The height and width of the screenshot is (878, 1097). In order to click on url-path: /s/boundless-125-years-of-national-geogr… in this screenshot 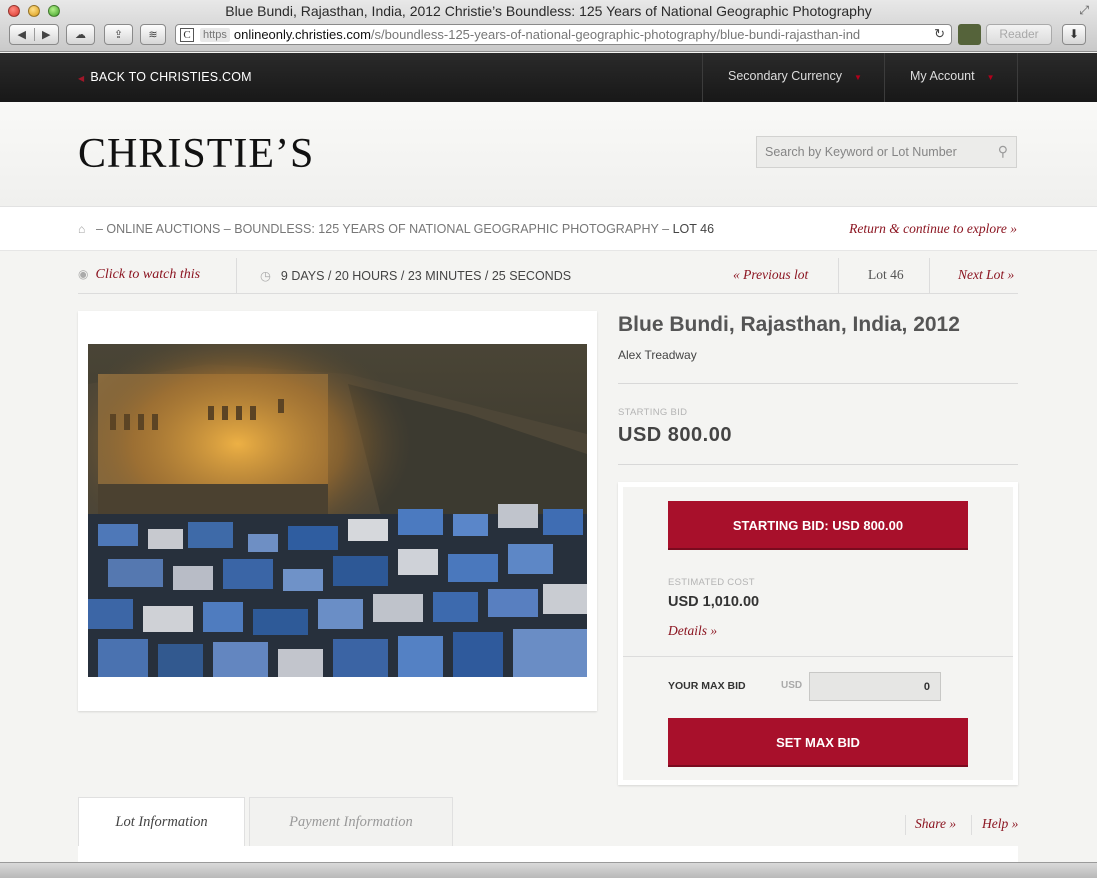, I will do `click(615, 34)`.